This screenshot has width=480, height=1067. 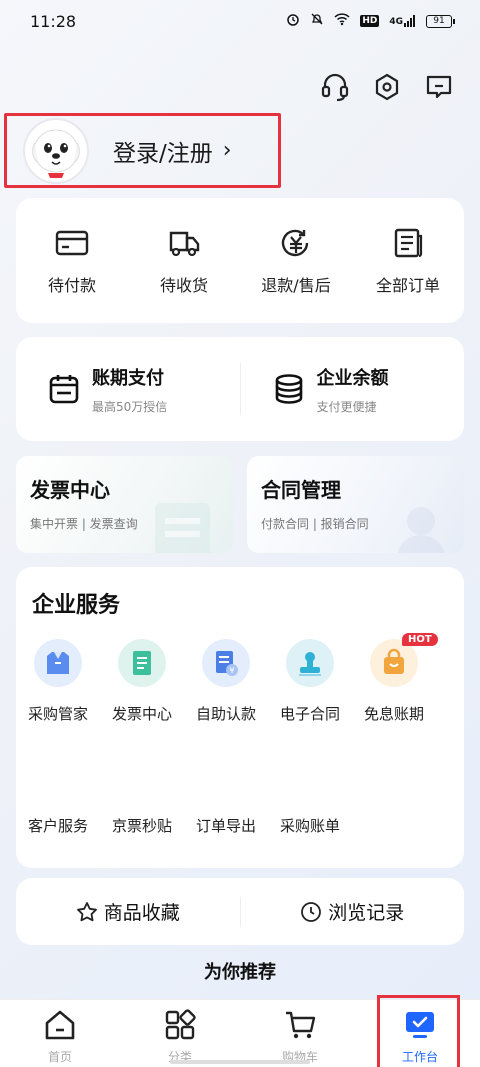 I want to click on browse-history-button: 浏览记录, so click(x=353, y=911).